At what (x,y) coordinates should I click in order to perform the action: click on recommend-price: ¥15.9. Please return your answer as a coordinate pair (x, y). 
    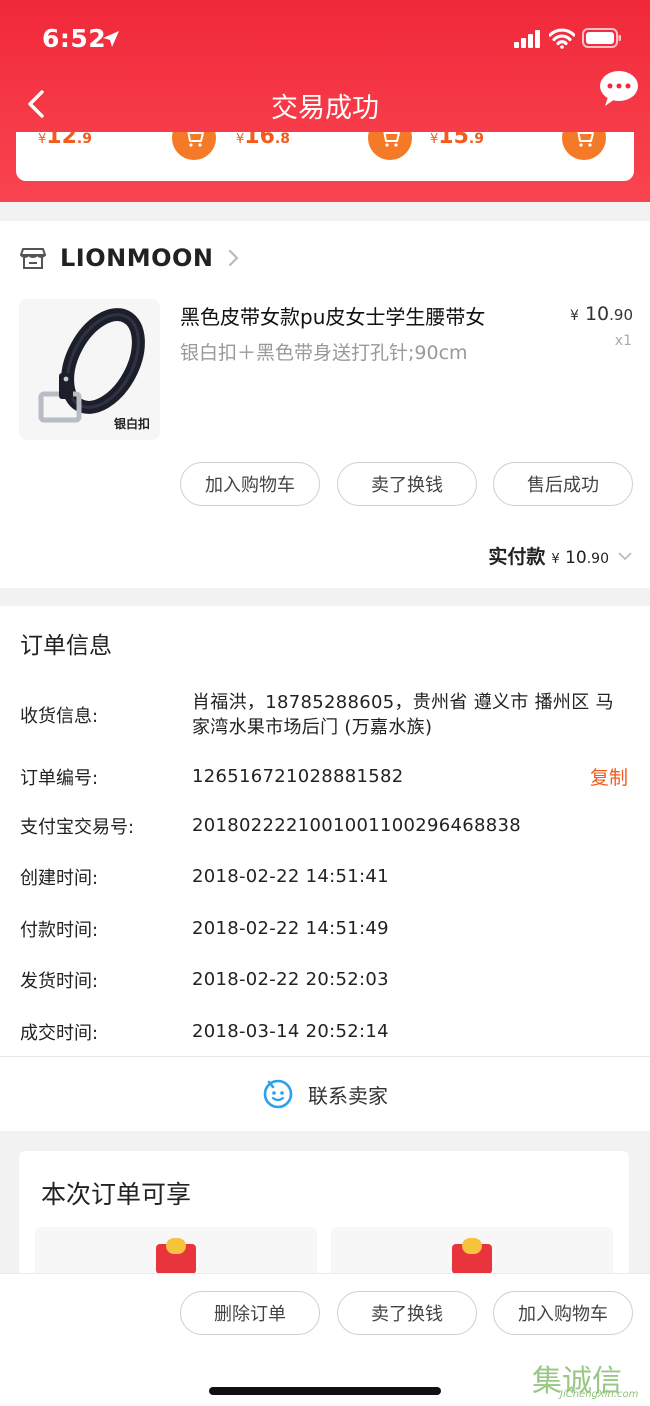
    Looking at the image, I should click on (457, 140).